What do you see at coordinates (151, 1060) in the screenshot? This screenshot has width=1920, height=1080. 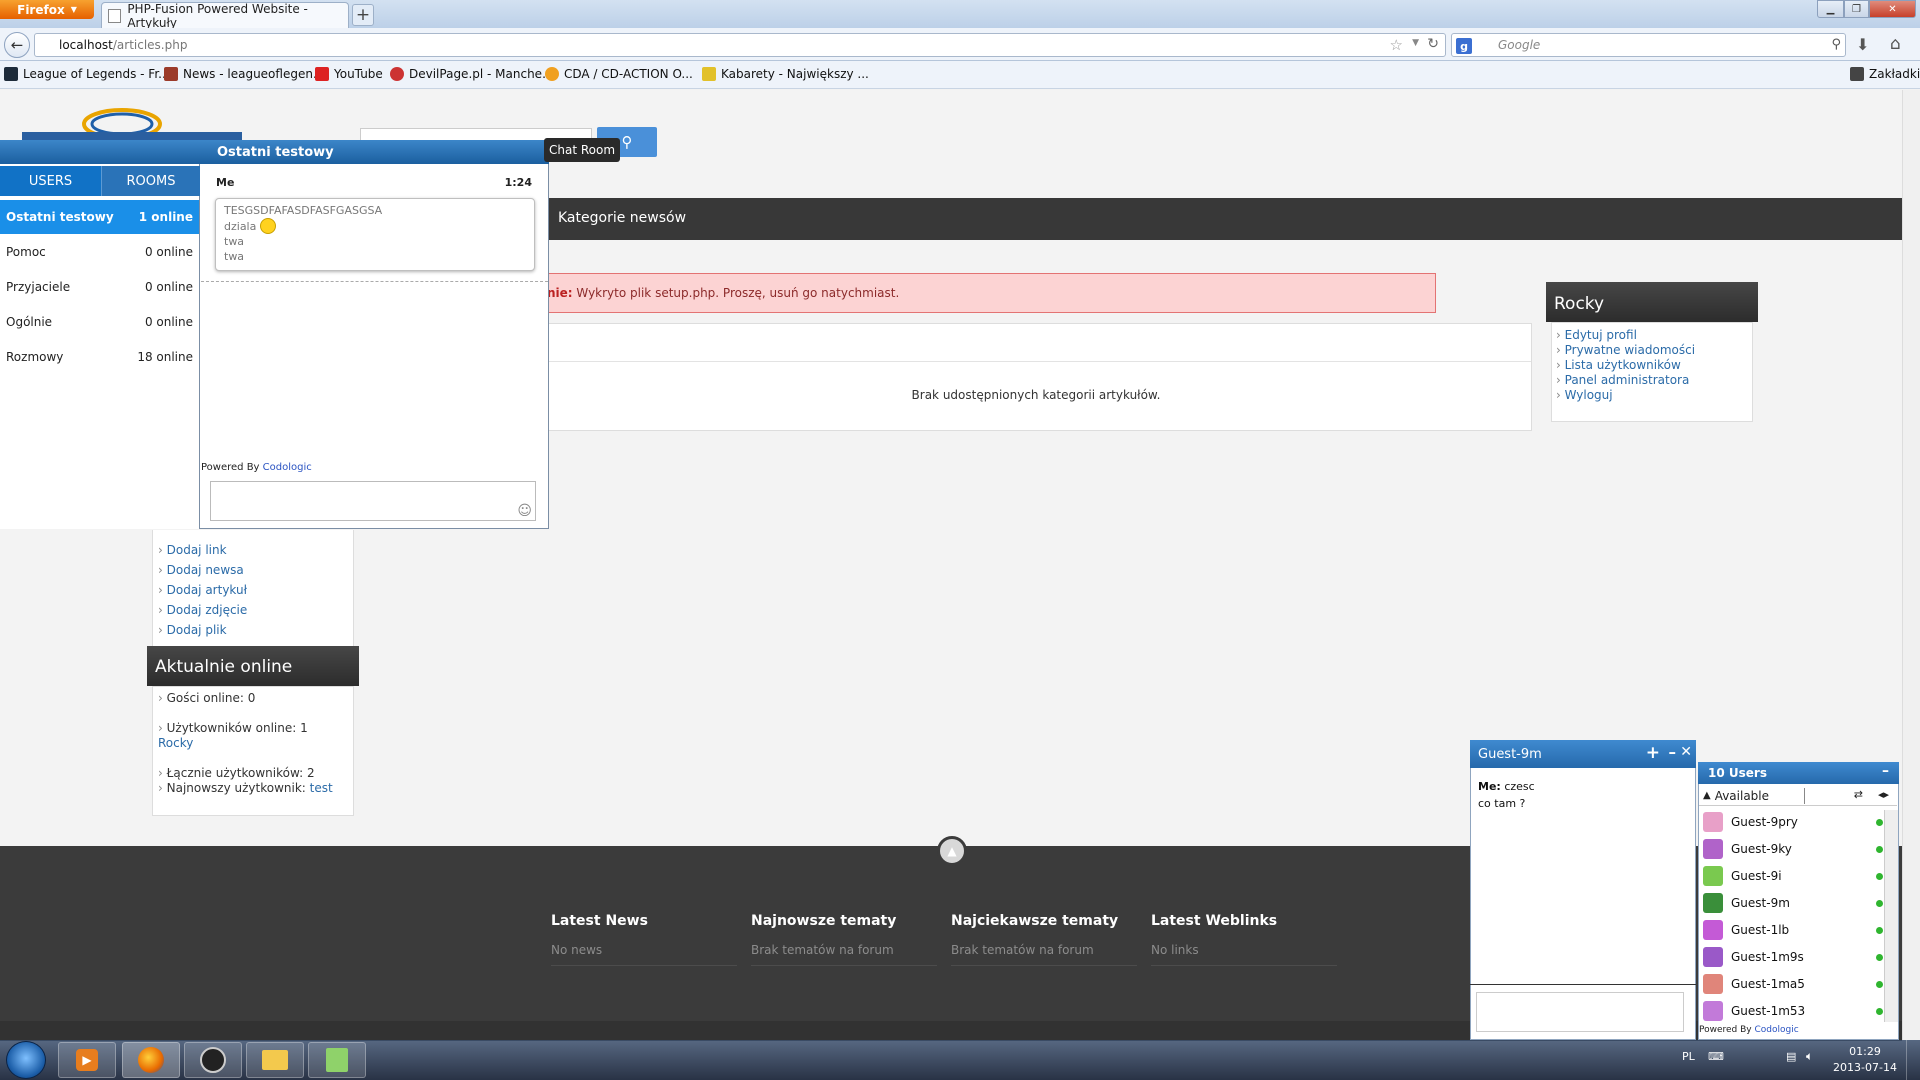 I see `firefox-taskbar-button` at bounding box center [151, 1060].